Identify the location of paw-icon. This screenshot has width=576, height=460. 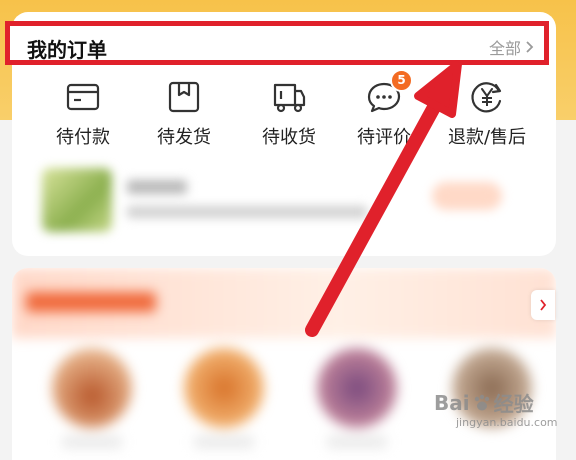
(481, 402).